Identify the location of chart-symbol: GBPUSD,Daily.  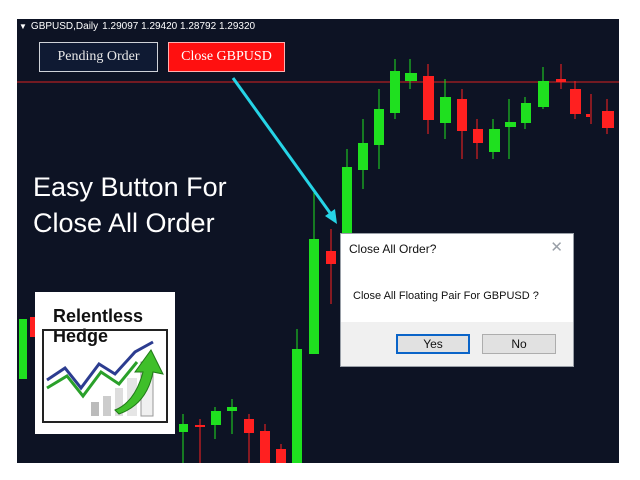
(64, 26).